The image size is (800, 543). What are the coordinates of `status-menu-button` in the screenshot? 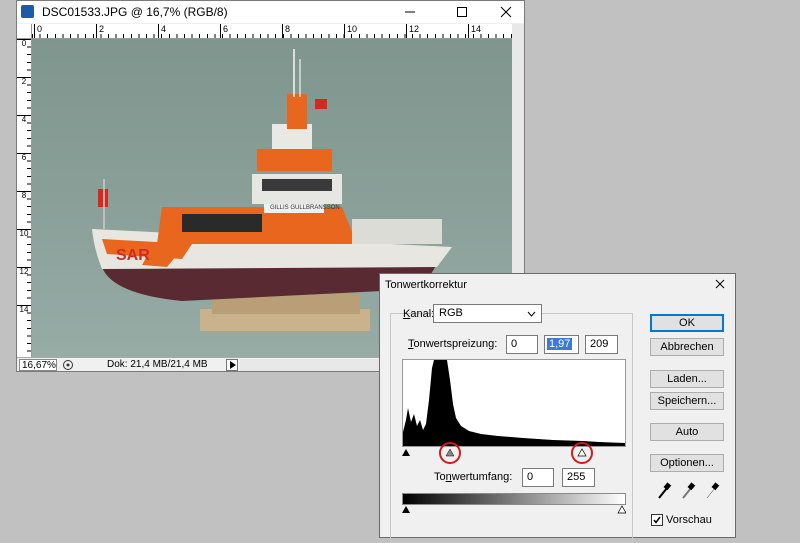 It's located at (232, 365).